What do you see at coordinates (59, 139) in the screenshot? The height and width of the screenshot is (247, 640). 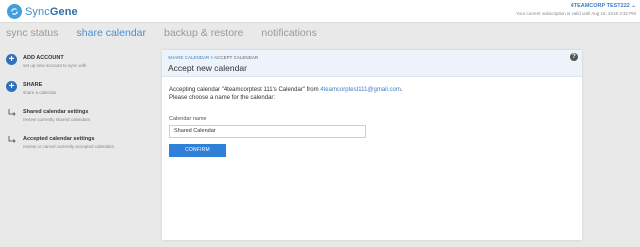 I see `sidebar-item-title: Accepted calendar settings` at bounding box center [59, 139].